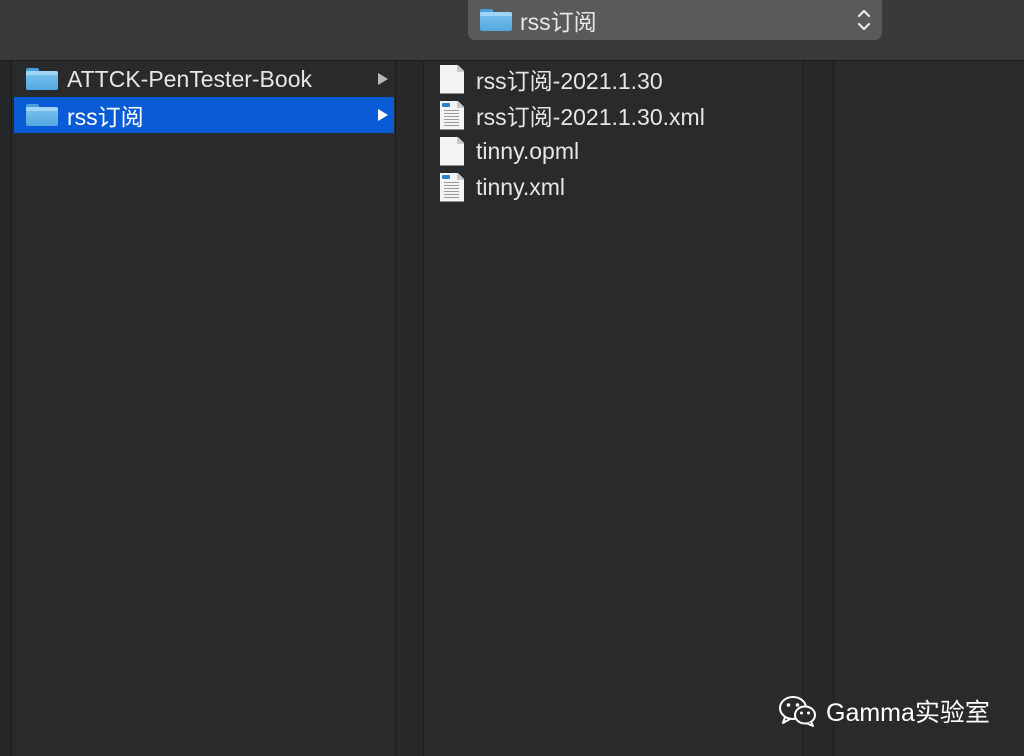 The image size is (1024, 756). What do you see at coordinates (521, 186) in the screenshot?
I see `file-name: tinny.xml` at bounding box center [521, 186].